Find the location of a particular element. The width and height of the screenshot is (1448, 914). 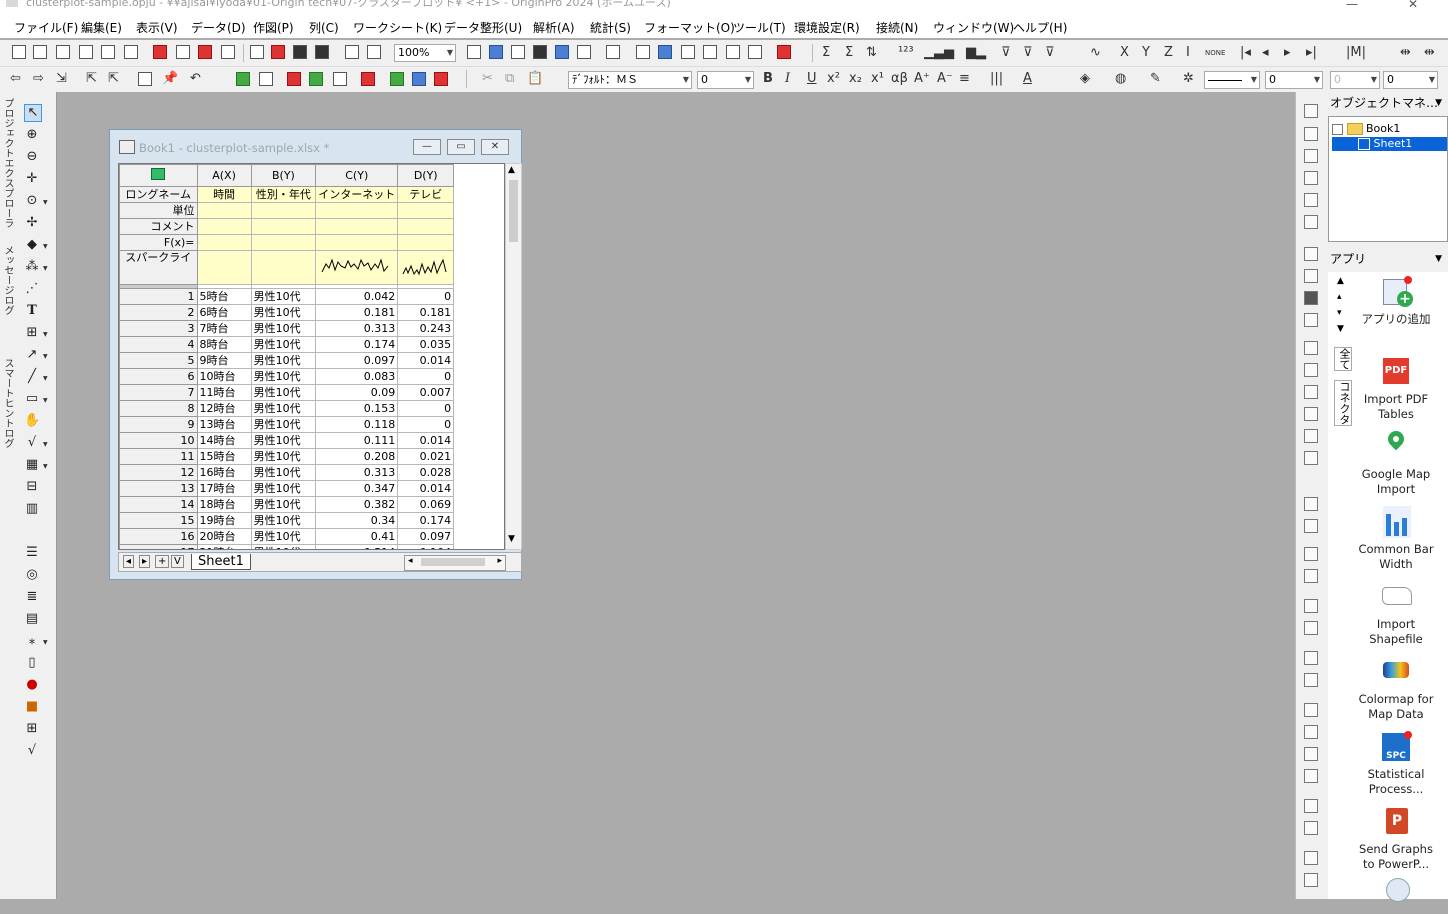

data-selector-icon: ◆ is located at coordinates (32, 245).